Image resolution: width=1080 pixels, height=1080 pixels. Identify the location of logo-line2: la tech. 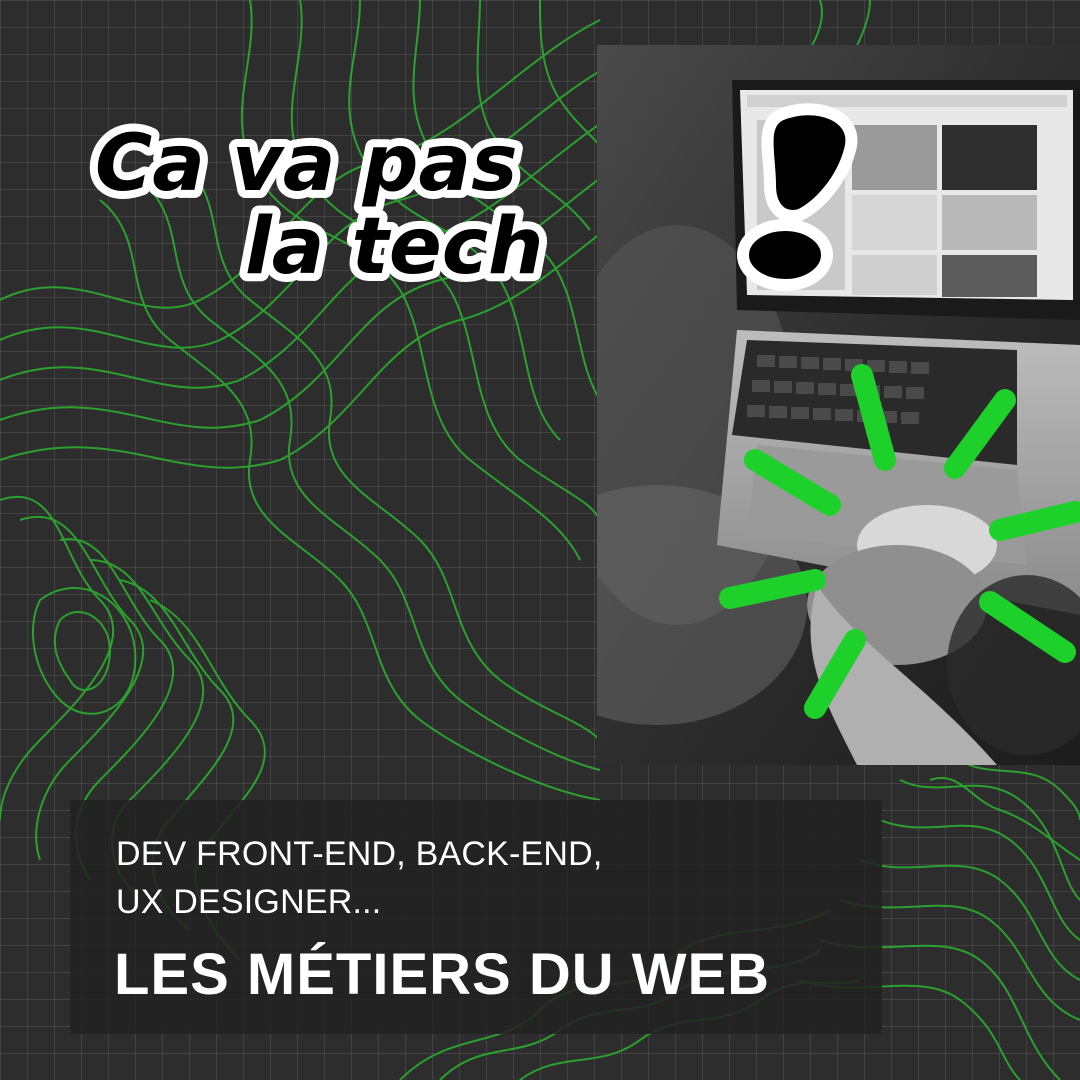
(394, 247).